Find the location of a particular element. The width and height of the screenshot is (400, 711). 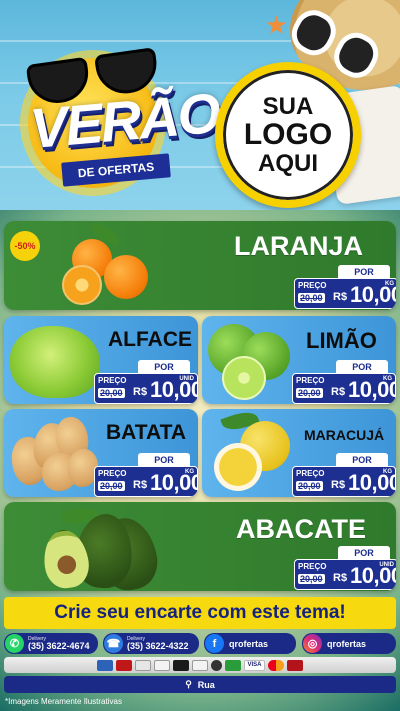

logo-line-1: SUA is located at coordinates (288, 107).